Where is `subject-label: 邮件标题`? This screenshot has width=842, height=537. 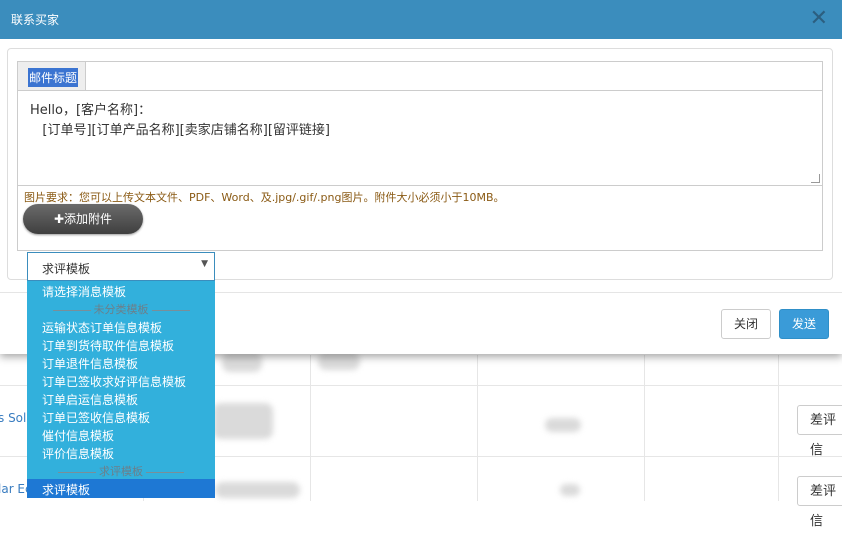
subject-label: 邮件标题 is located at coordinates (53, 77).